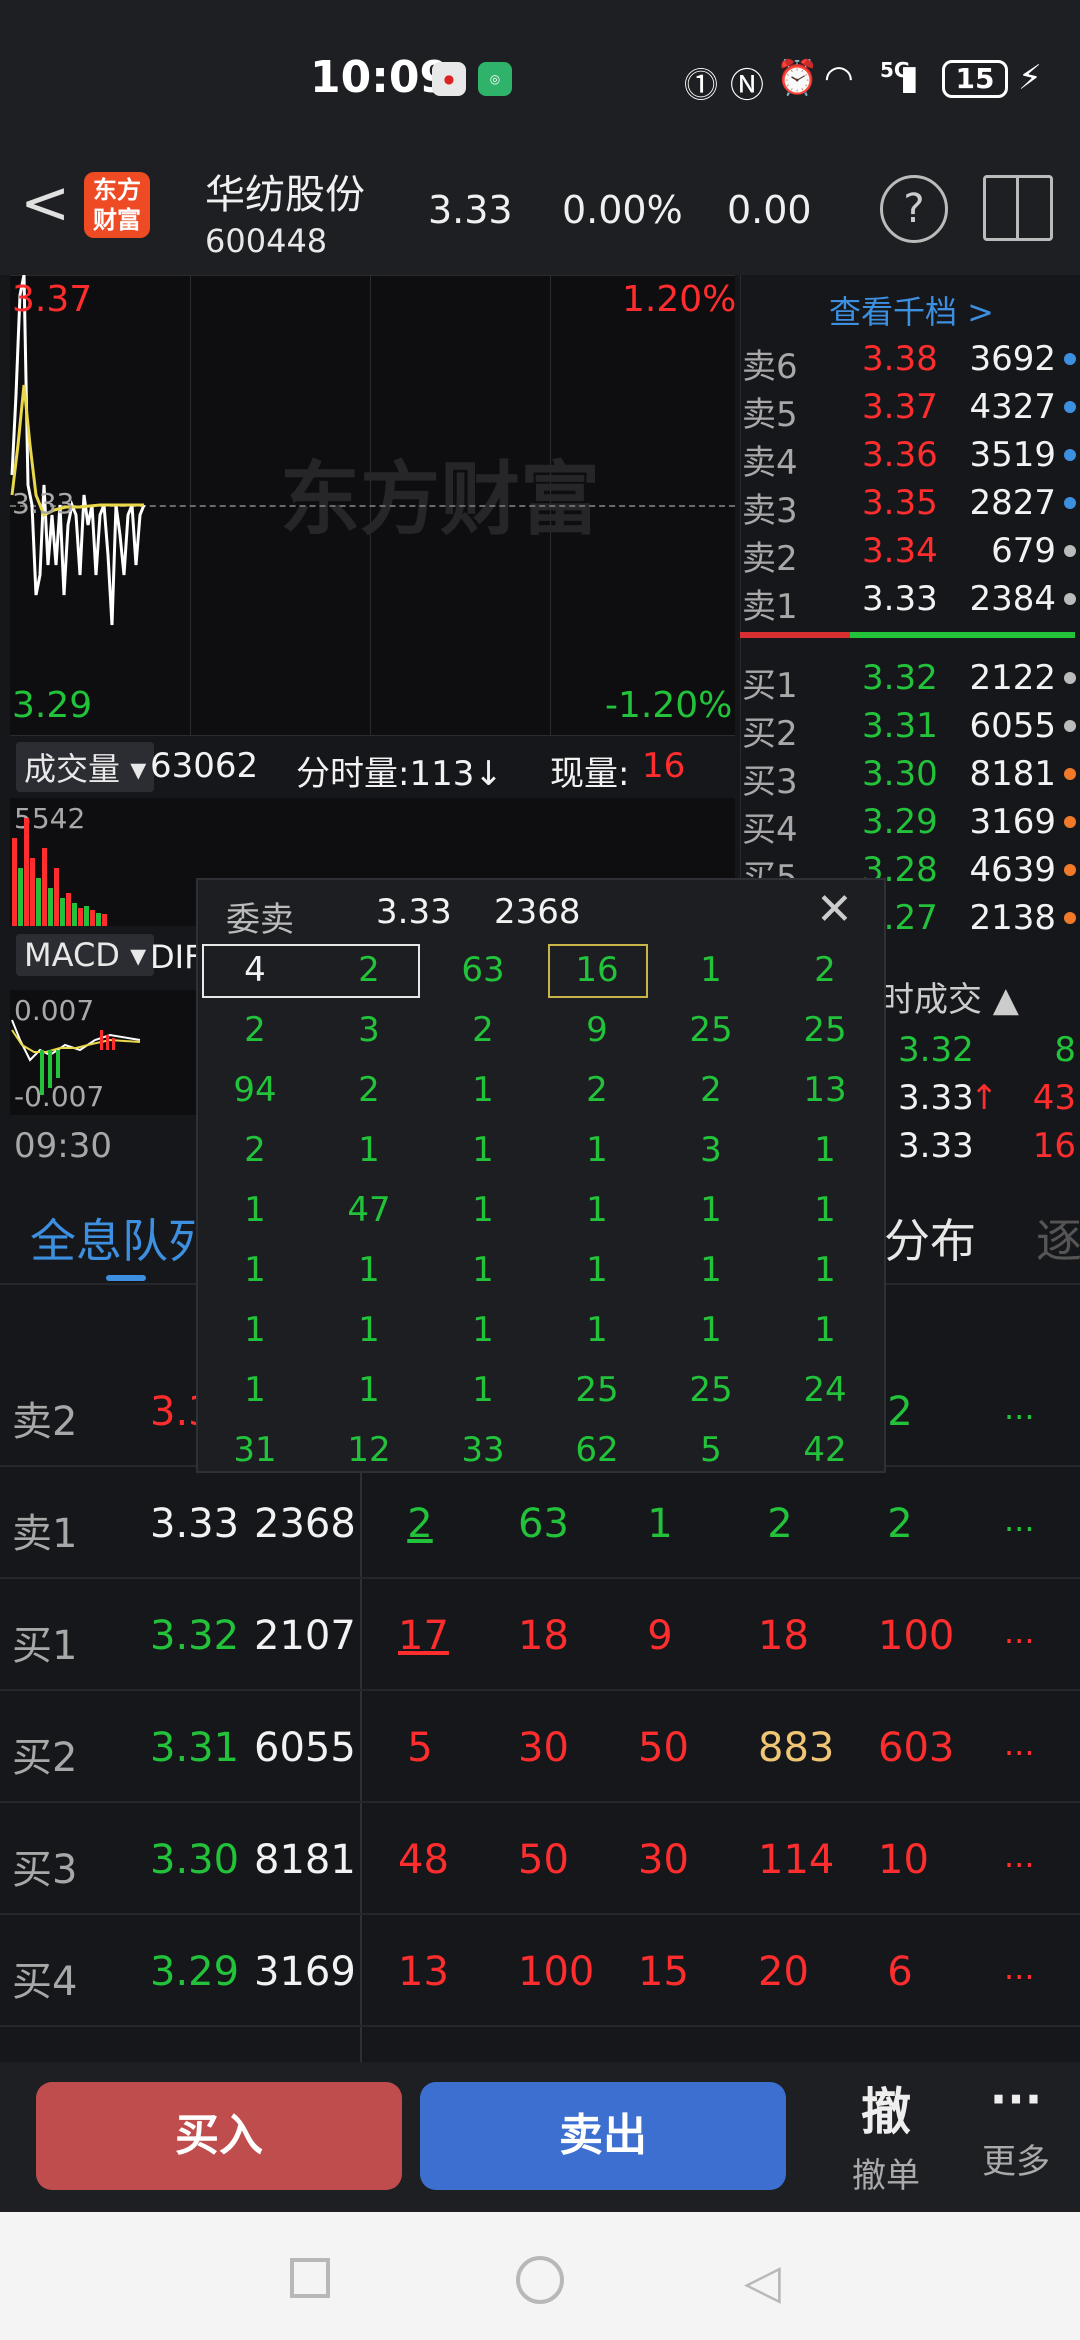 This screenshot has height=2340, width=1080. What do you see at coordinates (910, 728) in the screenshot?
I see `bid-row: 买2 3.31 6055` at bounding box center [910, 728].